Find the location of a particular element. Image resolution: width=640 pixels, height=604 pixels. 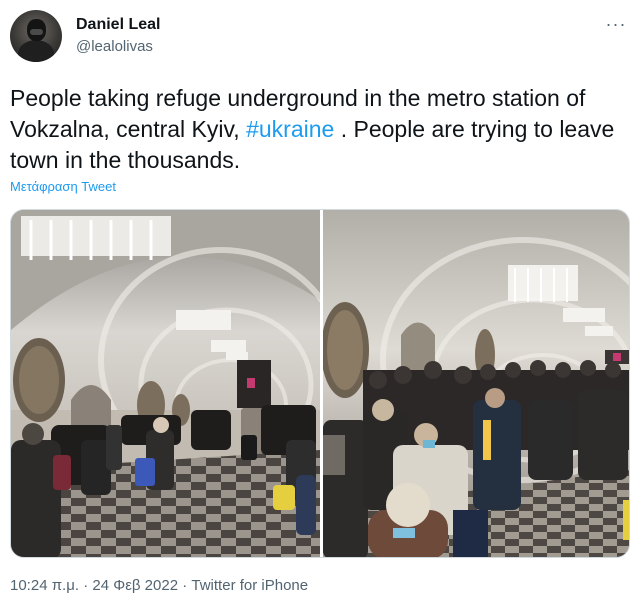

hashtag-link: #ukraine is located at coordinates (290, 129).